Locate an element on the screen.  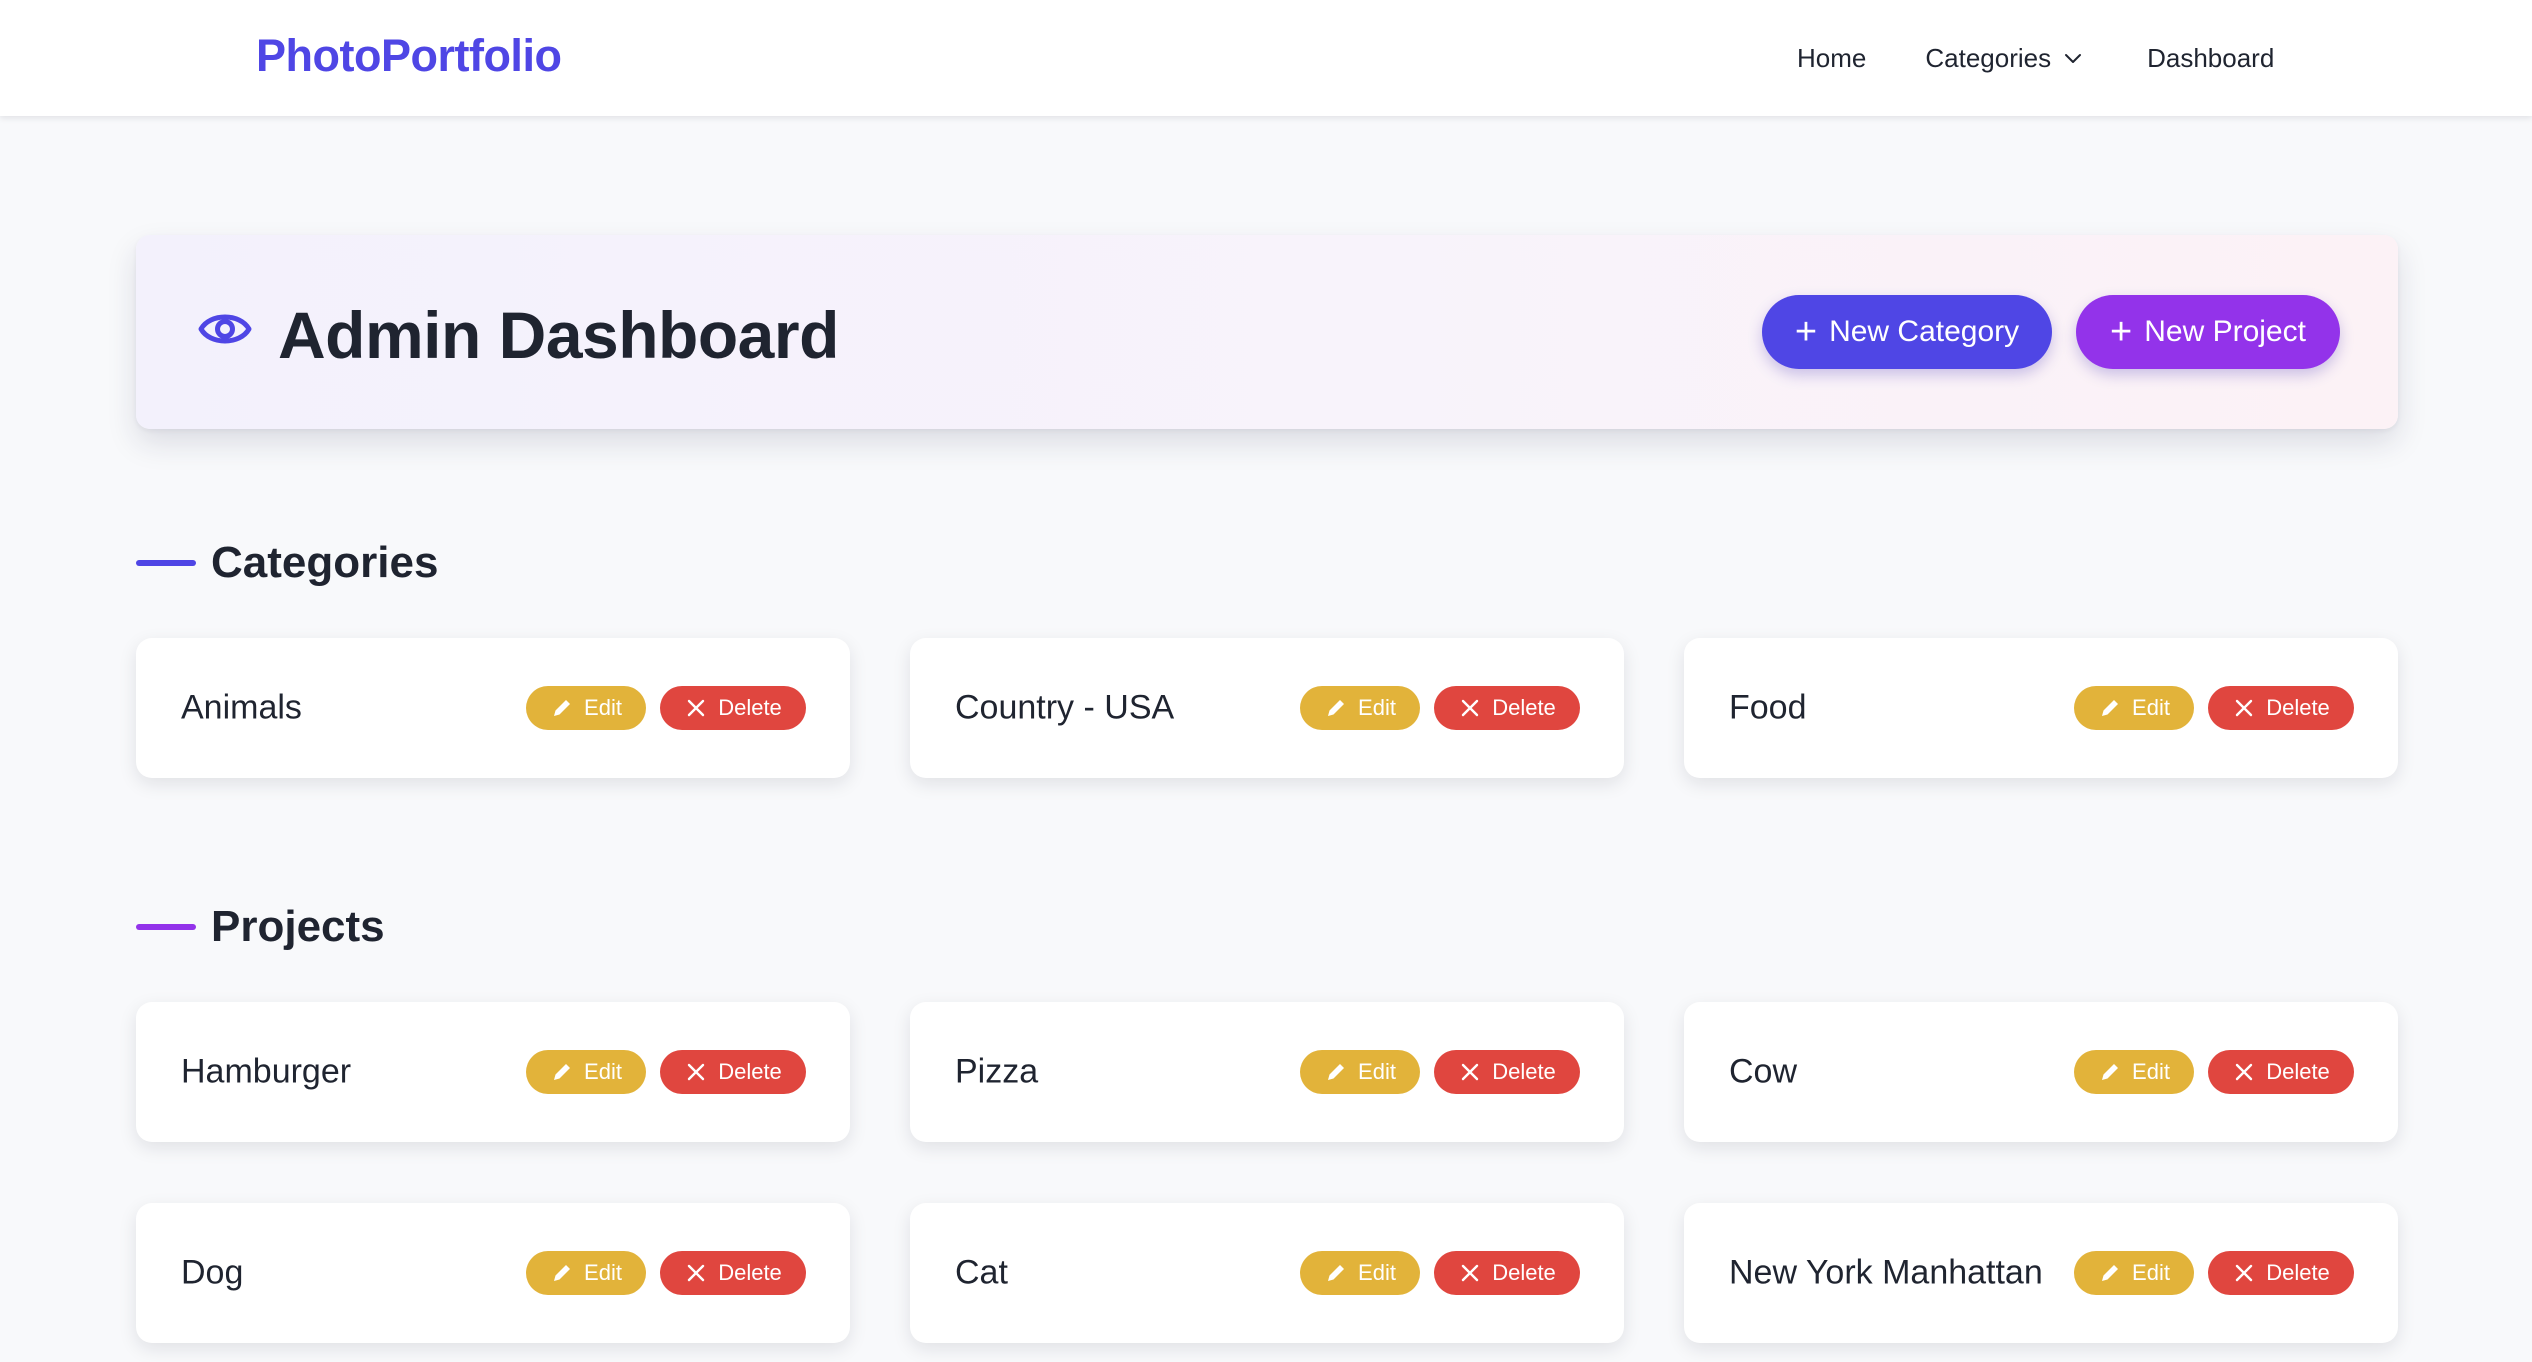
new-project-button: + New Project is located at coordinates (2208, 332).